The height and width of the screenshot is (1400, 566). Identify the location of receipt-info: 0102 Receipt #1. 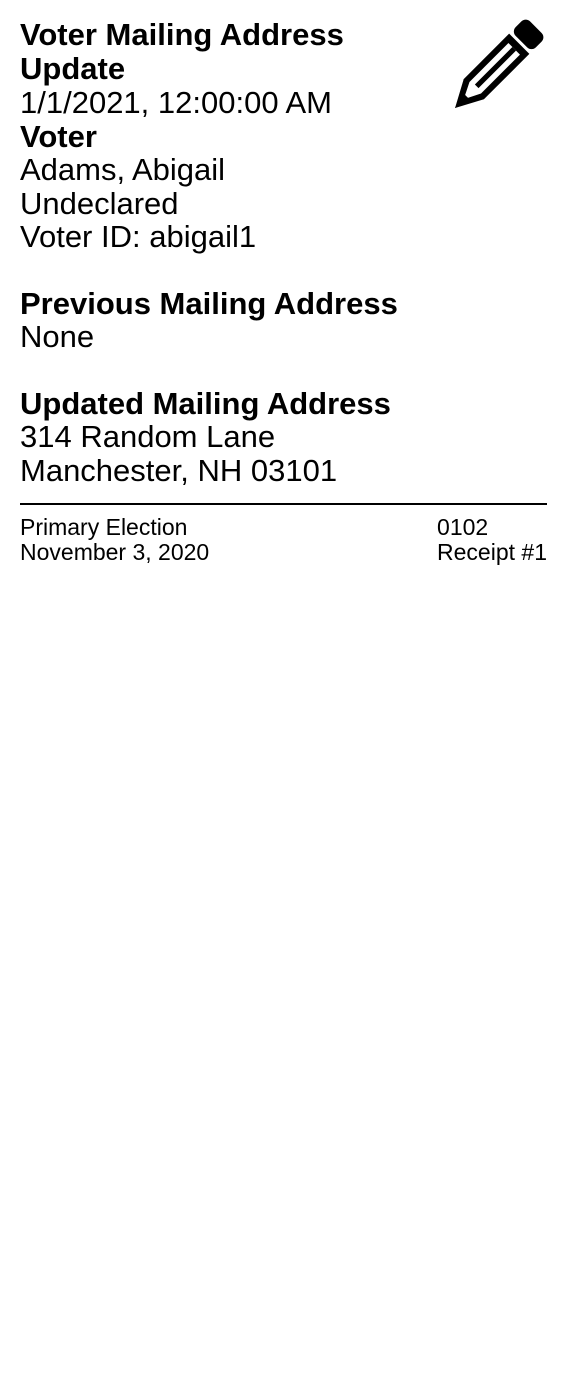
(492, 540).